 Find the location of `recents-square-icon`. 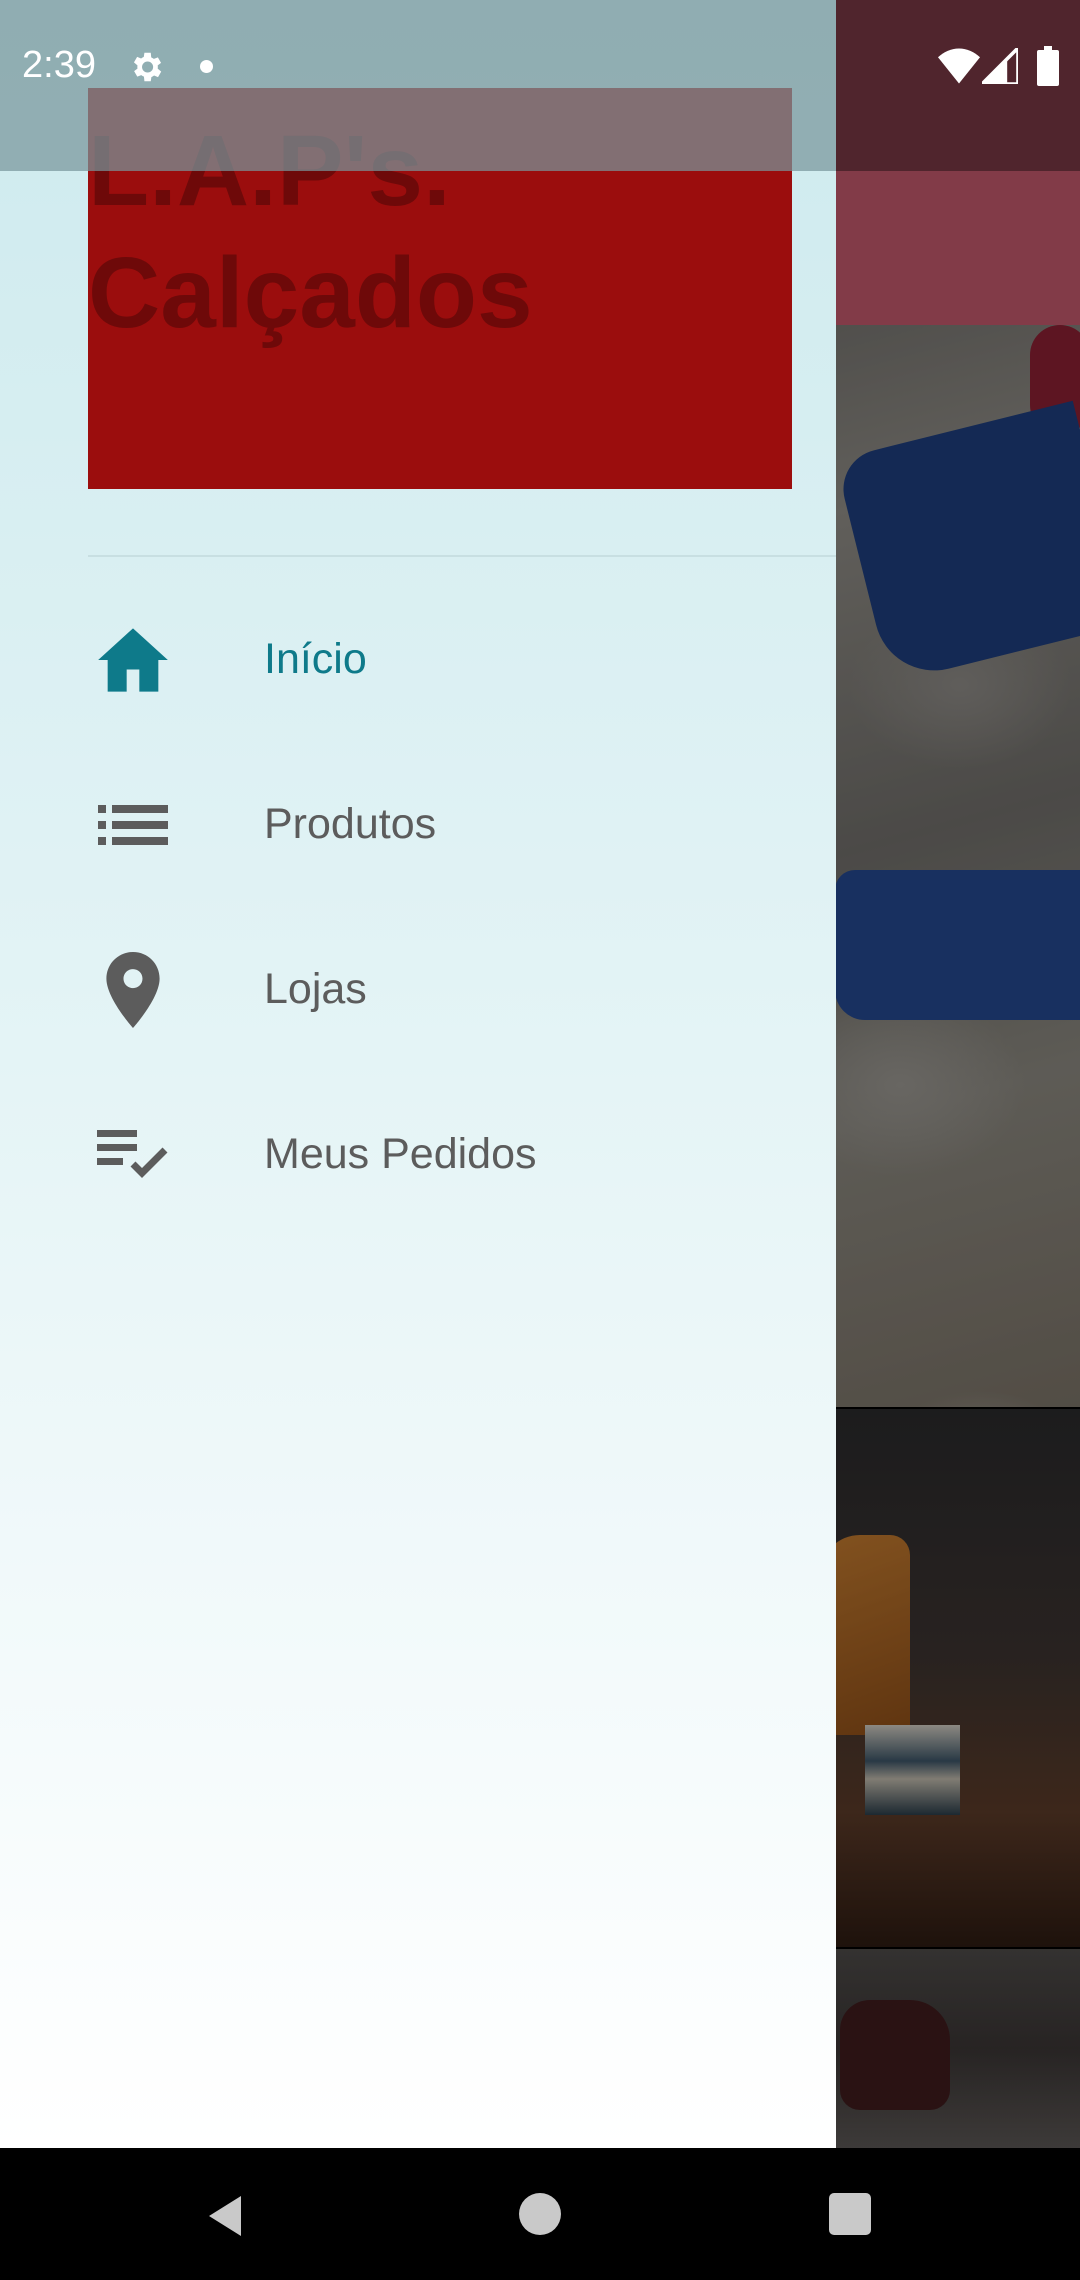

recents-square-icon is located at coordinates (850, 2214).